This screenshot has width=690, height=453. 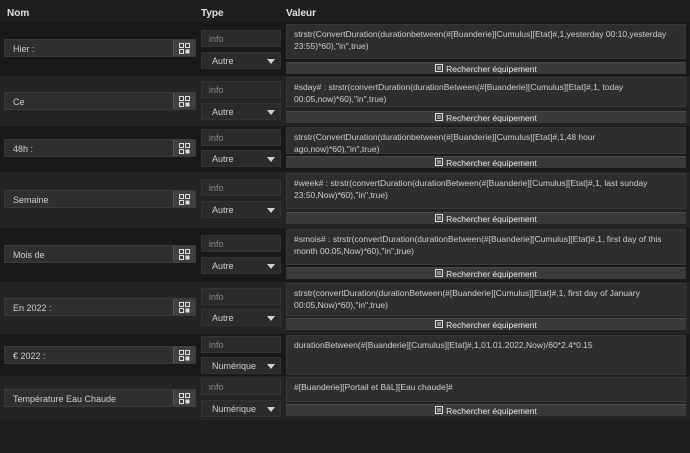 What do you see at coordinates (100, 101) in the screenshot?
I see `name-field: Ce` at bounding box center [100, 101].